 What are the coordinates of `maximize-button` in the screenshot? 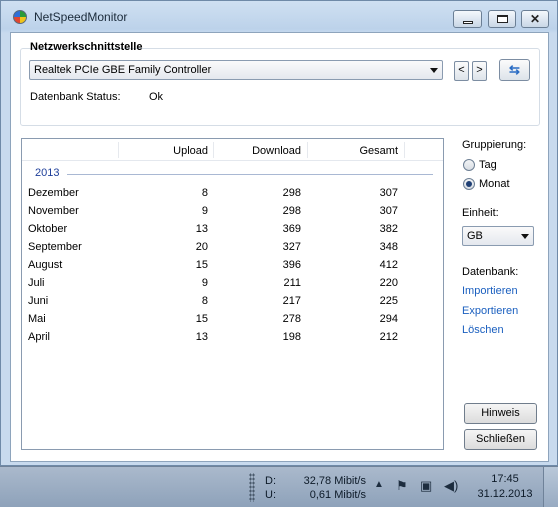 It's located at (502, 19).